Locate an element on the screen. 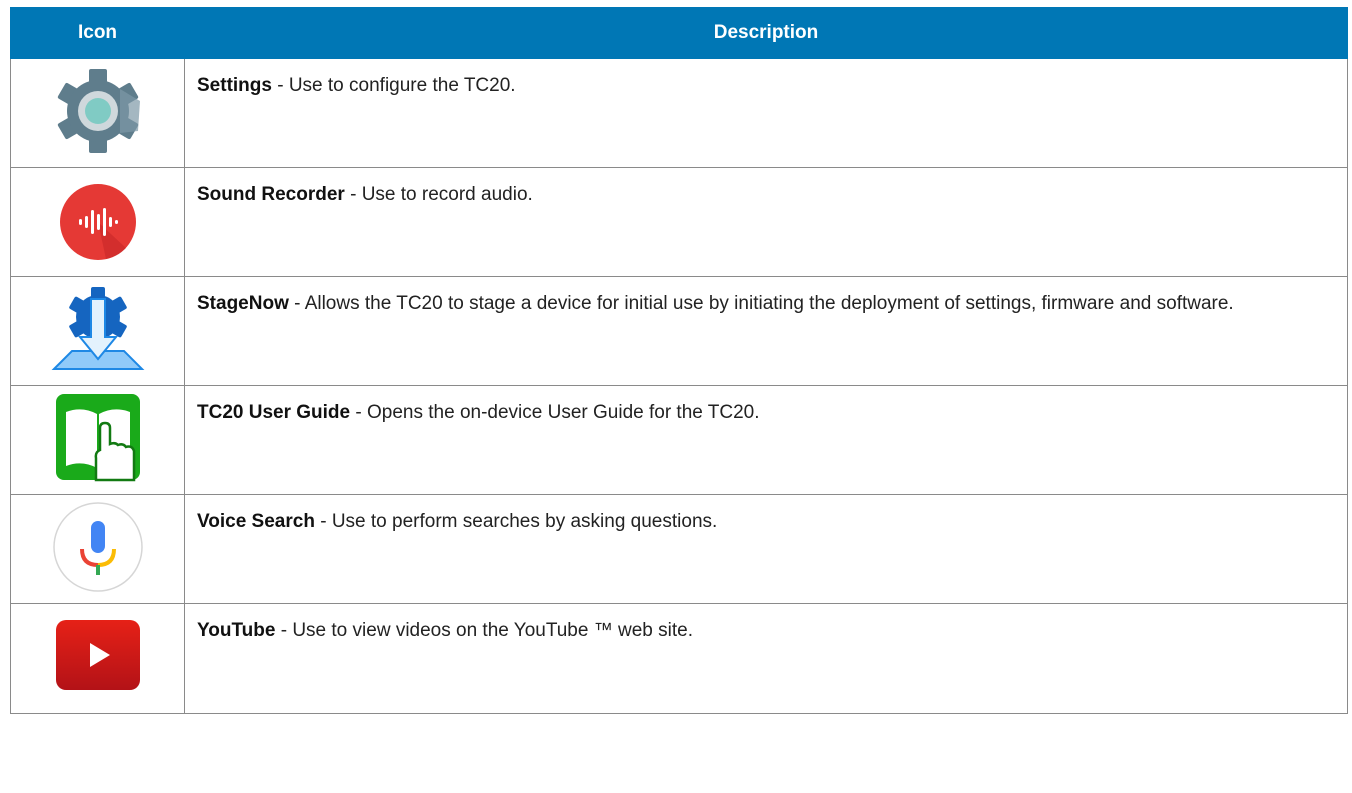 The image size is (1352, 793). app-name: Settings is located at coordinates (234, 85).